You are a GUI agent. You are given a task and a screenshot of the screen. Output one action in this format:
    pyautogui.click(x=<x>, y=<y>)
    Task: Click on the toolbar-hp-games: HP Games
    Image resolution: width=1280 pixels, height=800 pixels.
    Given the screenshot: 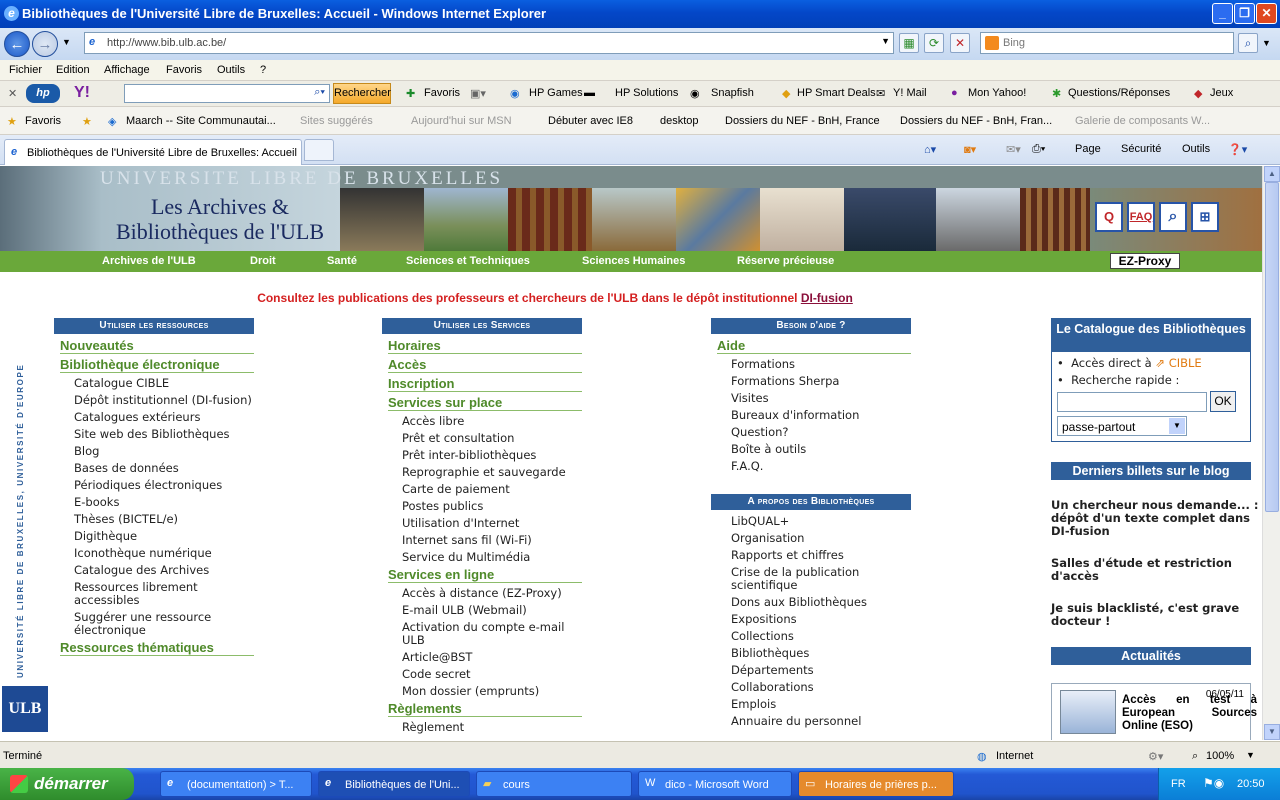 What is the action you would take?
    pyautogui.click(x=556, y=93)
    